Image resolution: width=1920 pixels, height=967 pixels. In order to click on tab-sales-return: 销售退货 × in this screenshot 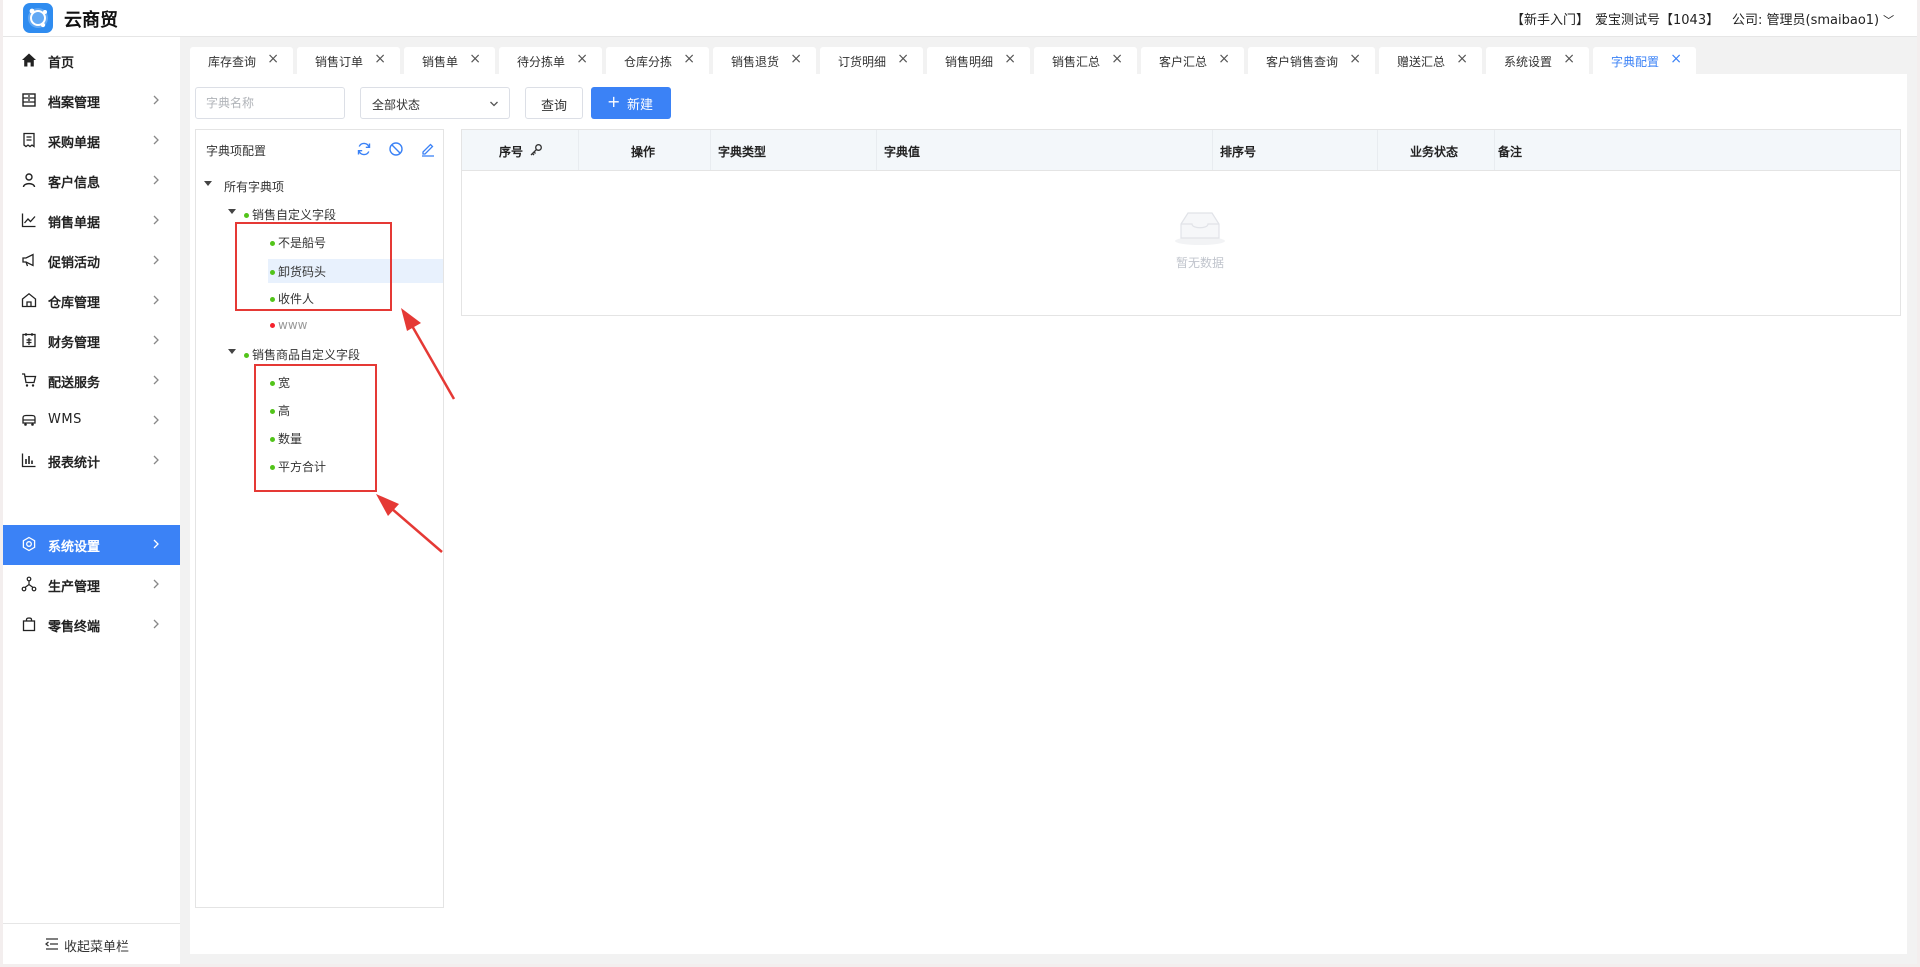, I will do `click(764, 60)`.